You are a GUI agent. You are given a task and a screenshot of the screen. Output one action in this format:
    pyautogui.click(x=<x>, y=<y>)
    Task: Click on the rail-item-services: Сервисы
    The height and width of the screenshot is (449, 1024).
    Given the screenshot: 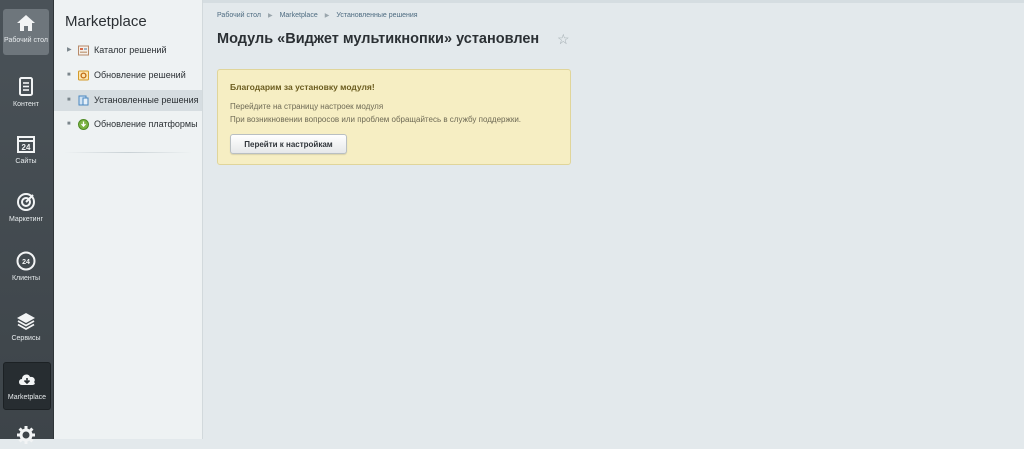 What is the action you would take?
    pyautogui.click(x=26, y=326)
    